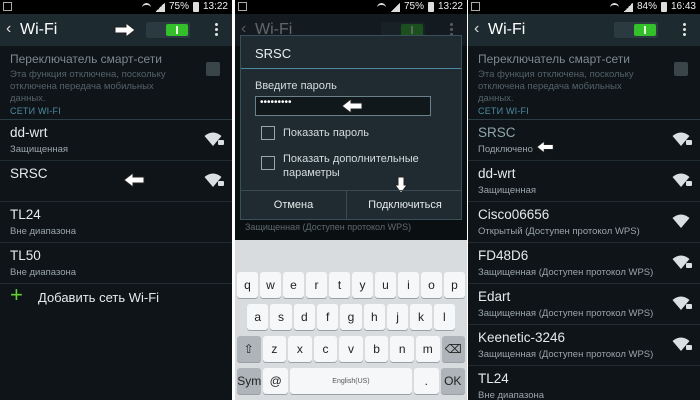 The image size is (700, 400). What do you see at coordinates (452, 381) in the screenshot?
I see `ok-key: OK` at bounding box center [452, 381].